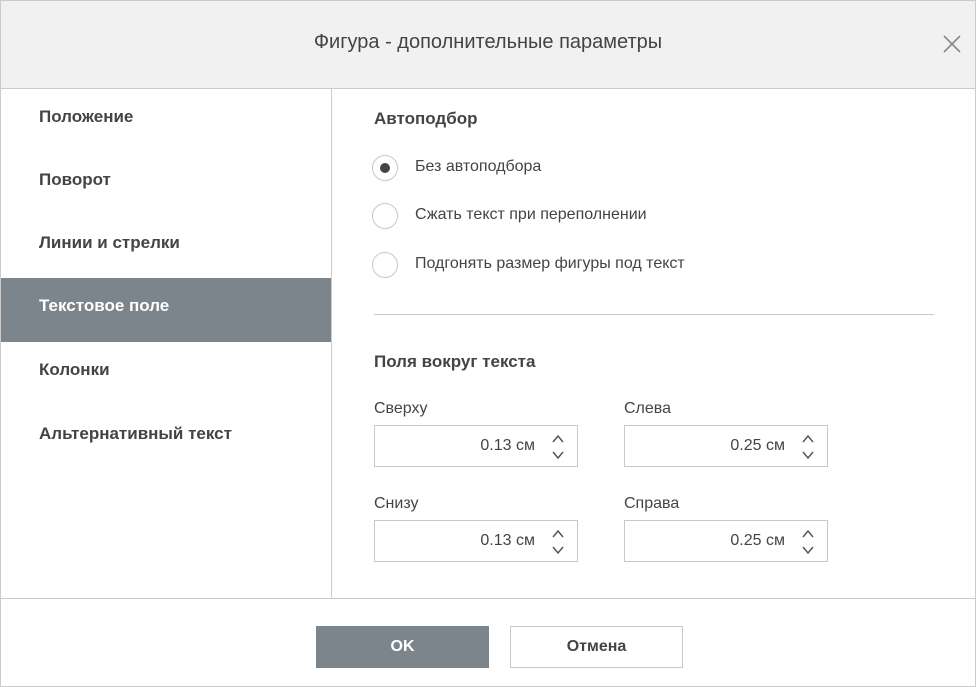 This screenshot has width=976, height=687. What do you see at coordinates (426, 118) in the screenshot?
I see `autofit-section-title: Автоподбор` at bounding box center [426, 118].